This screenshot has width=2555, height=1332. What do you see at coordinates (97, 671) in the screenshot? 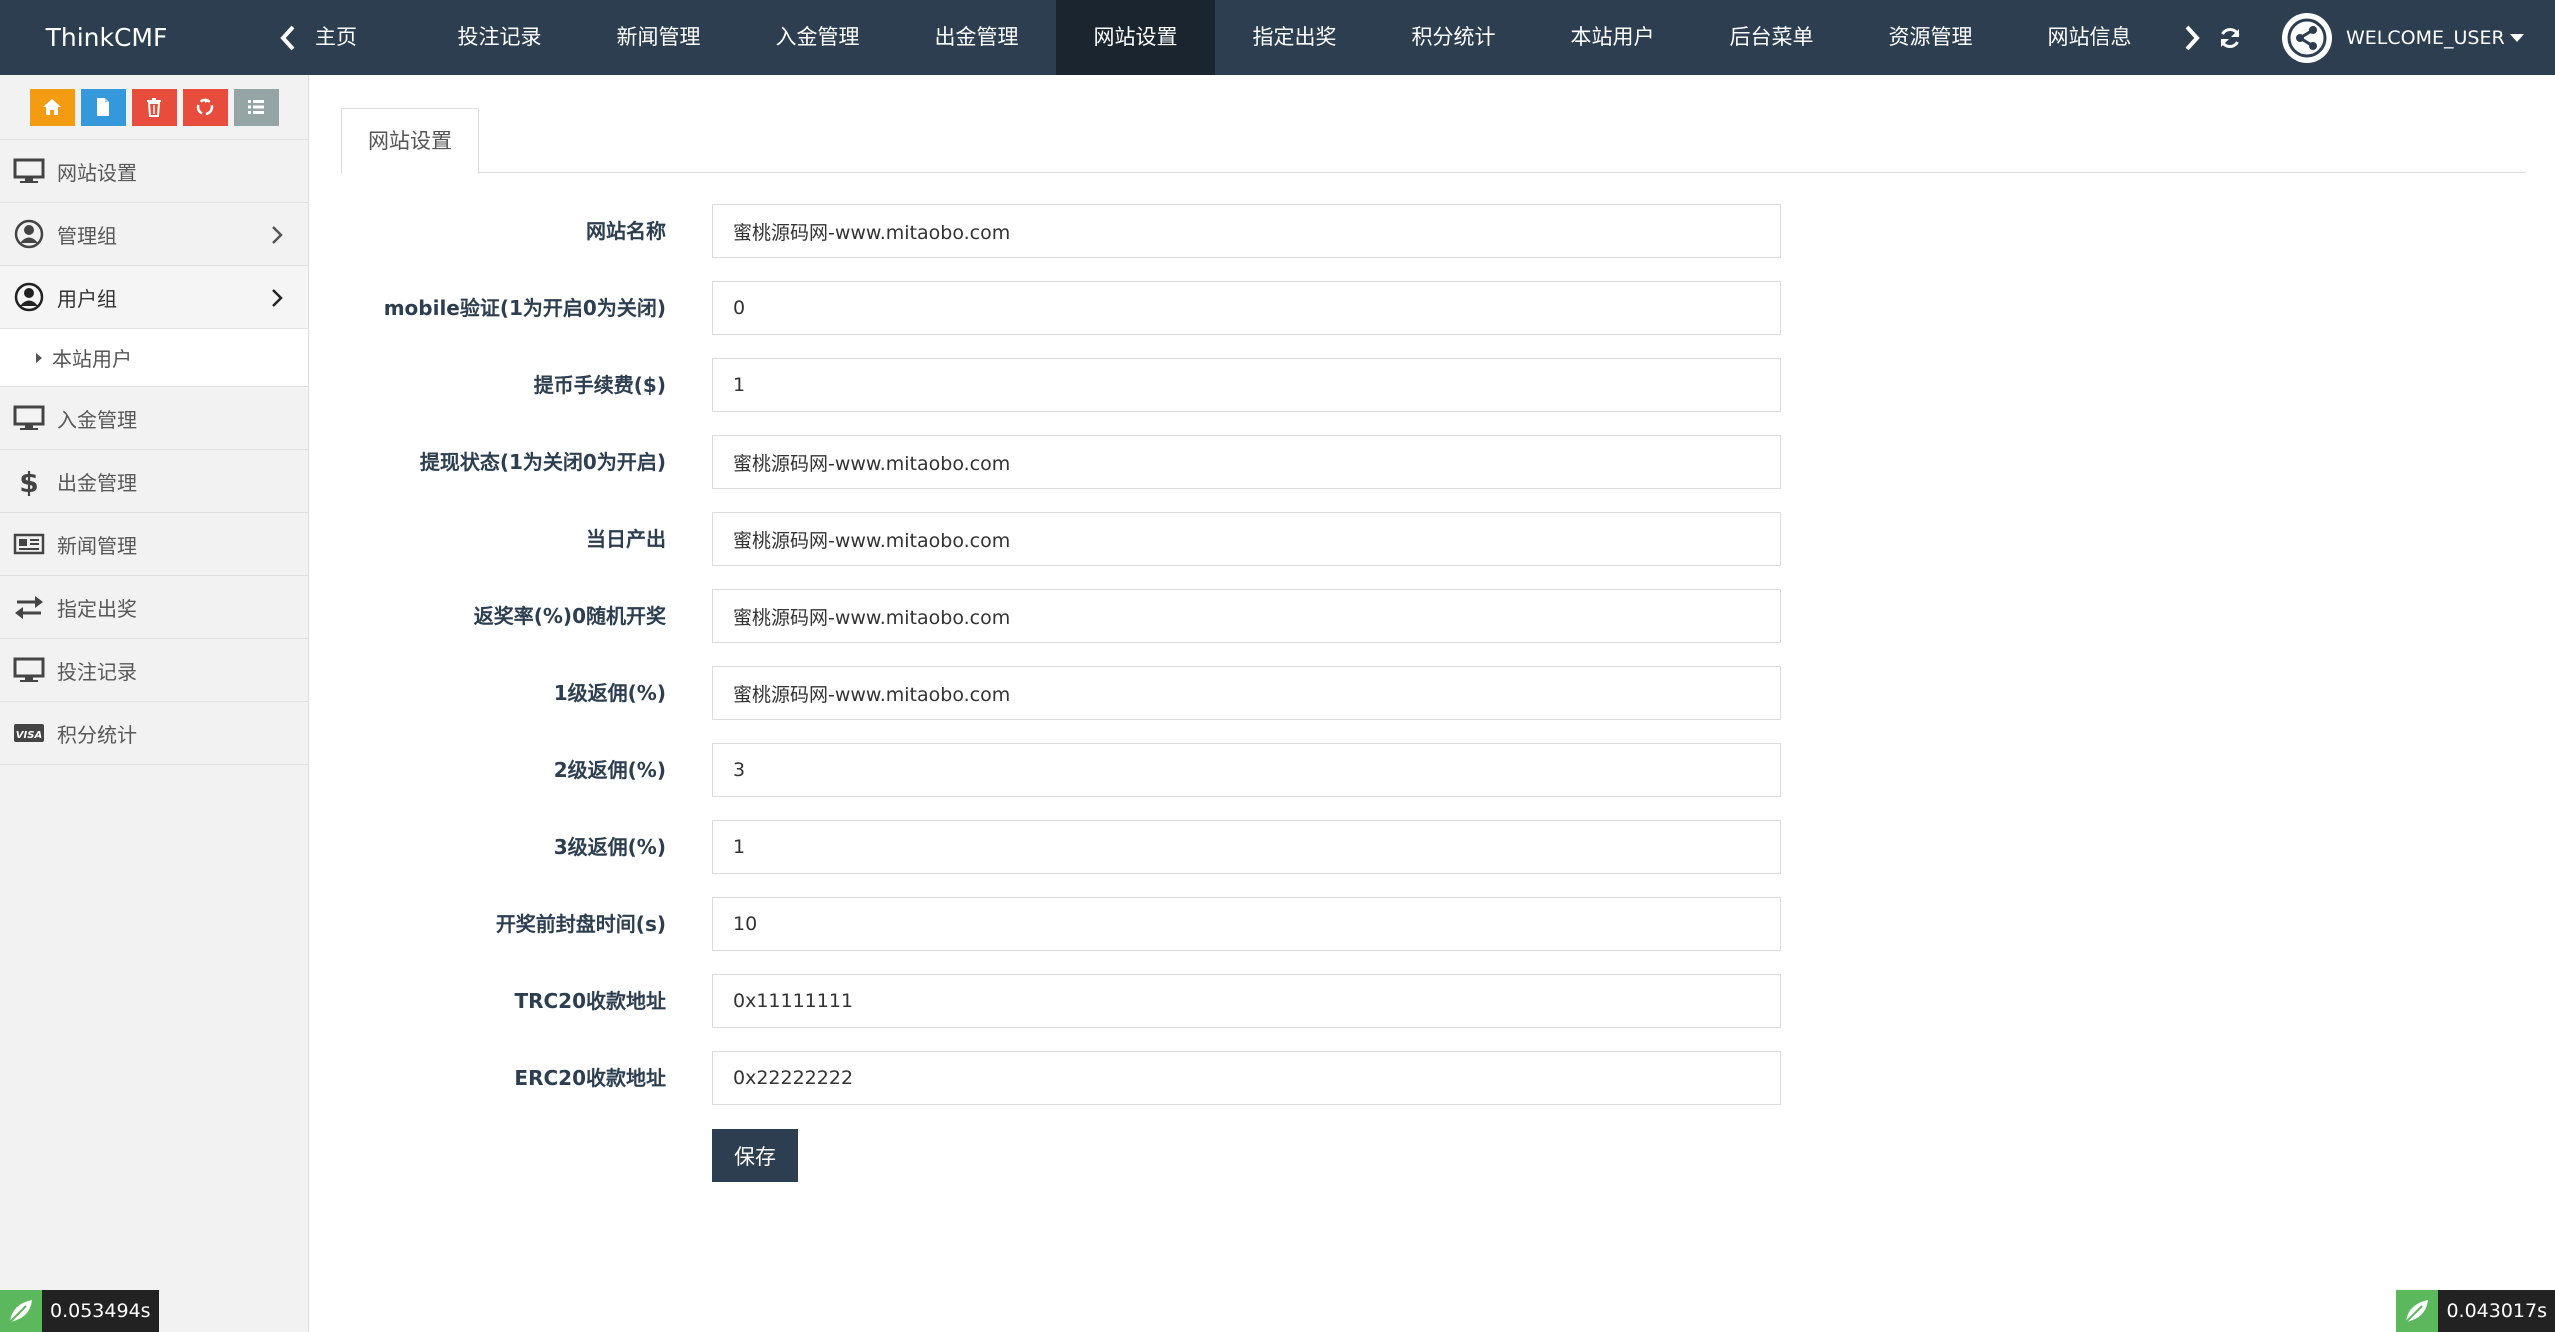
I see `sidebar-item-label: 投注记录` at bounding box center [97, 671].